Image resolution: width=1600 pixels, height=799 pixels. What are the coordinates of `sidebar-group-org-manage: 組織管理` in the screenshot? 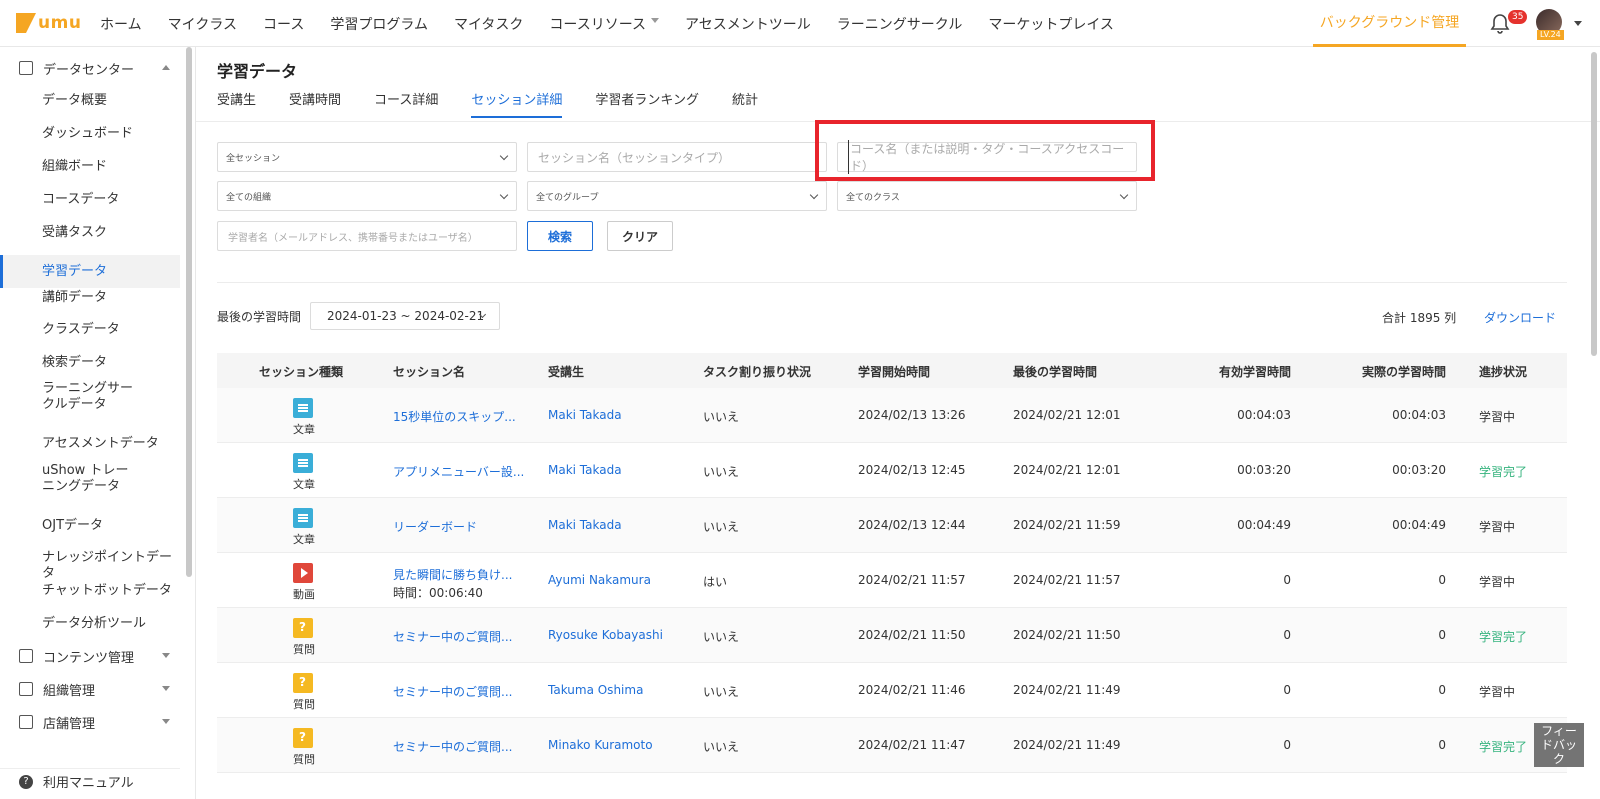 It's located at (90, 689).